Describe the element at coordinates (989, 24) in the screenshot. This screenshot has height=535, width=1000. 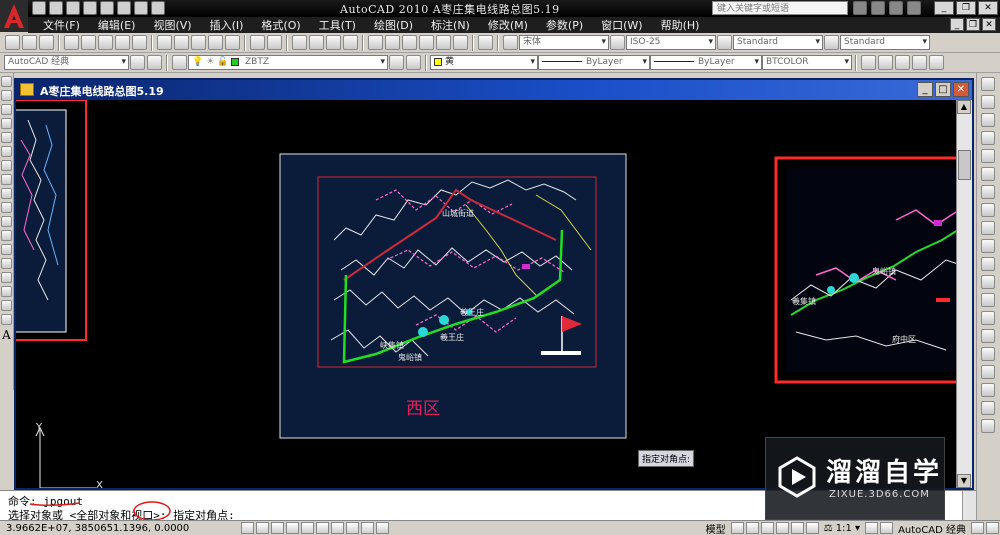
I see `doc-close-button: ✕` at that location.